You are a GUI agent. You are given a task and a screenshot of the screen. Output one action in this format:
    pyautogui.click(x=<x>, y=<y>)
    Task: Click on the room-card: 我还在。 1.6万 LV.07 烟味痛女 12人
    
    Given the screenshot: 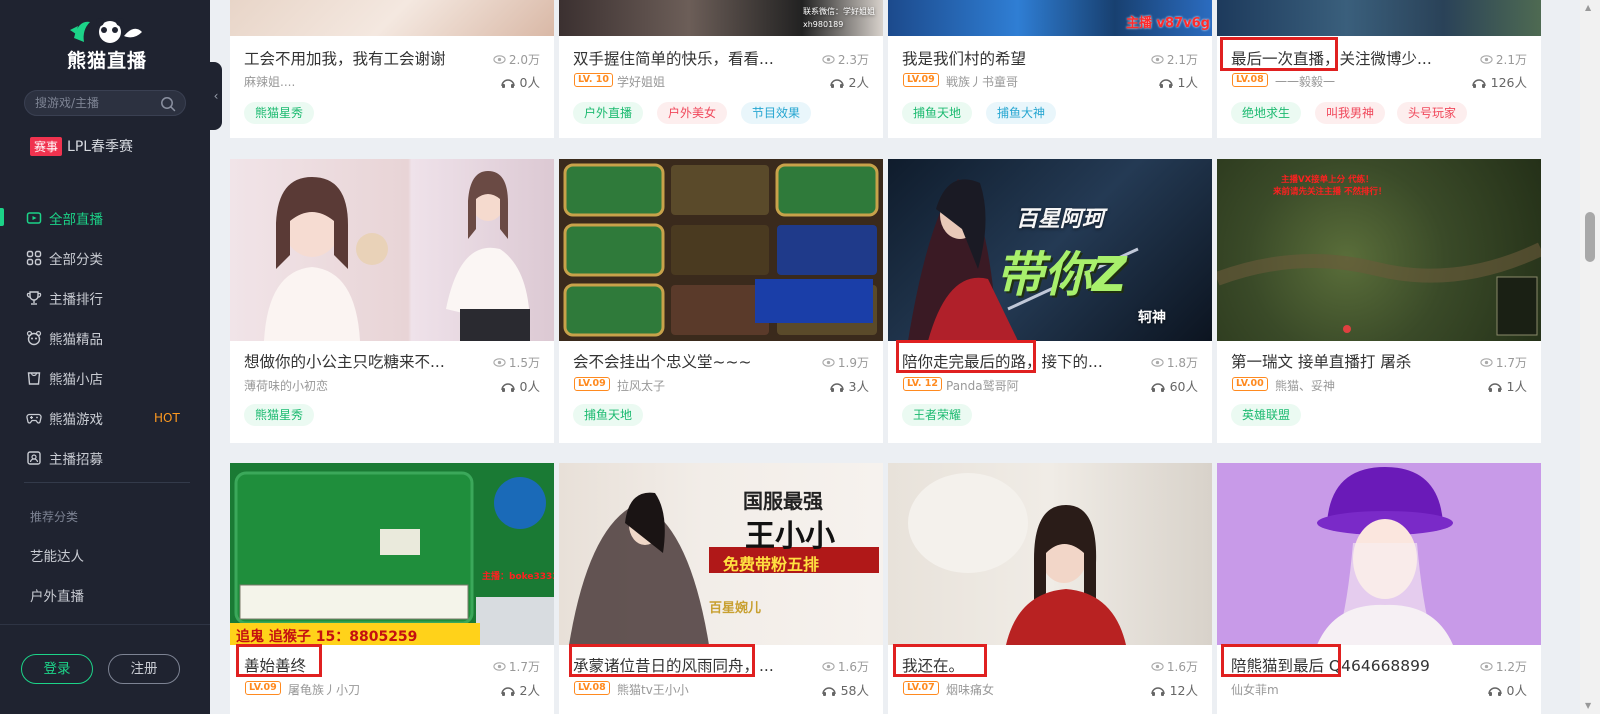 What is the action you would take?
    pyautogui.click(x=1050, y=588)
    